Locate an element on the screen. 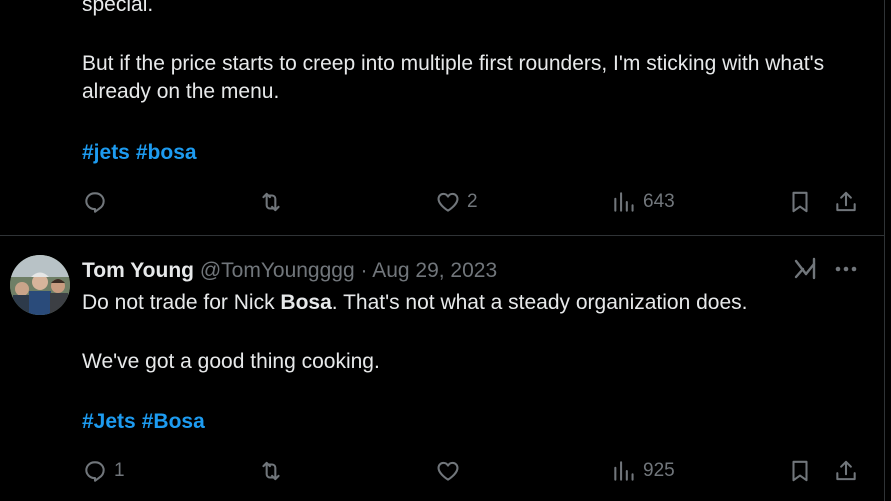  avatar-photo is located at coordinates (40, 285).